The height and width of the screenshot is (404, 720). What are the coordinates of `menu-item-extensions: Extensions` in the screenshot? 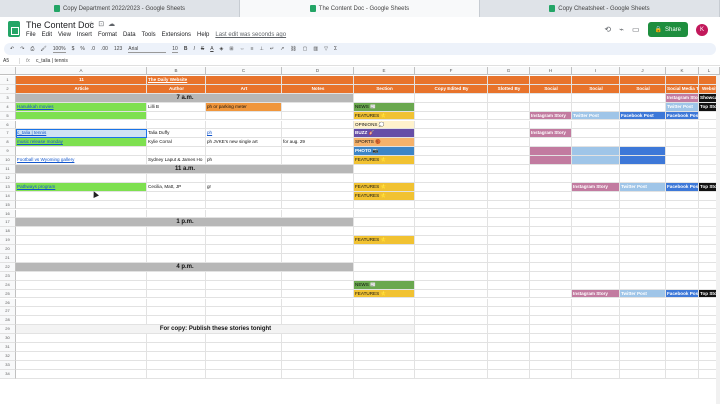 It's located at (176, 35).